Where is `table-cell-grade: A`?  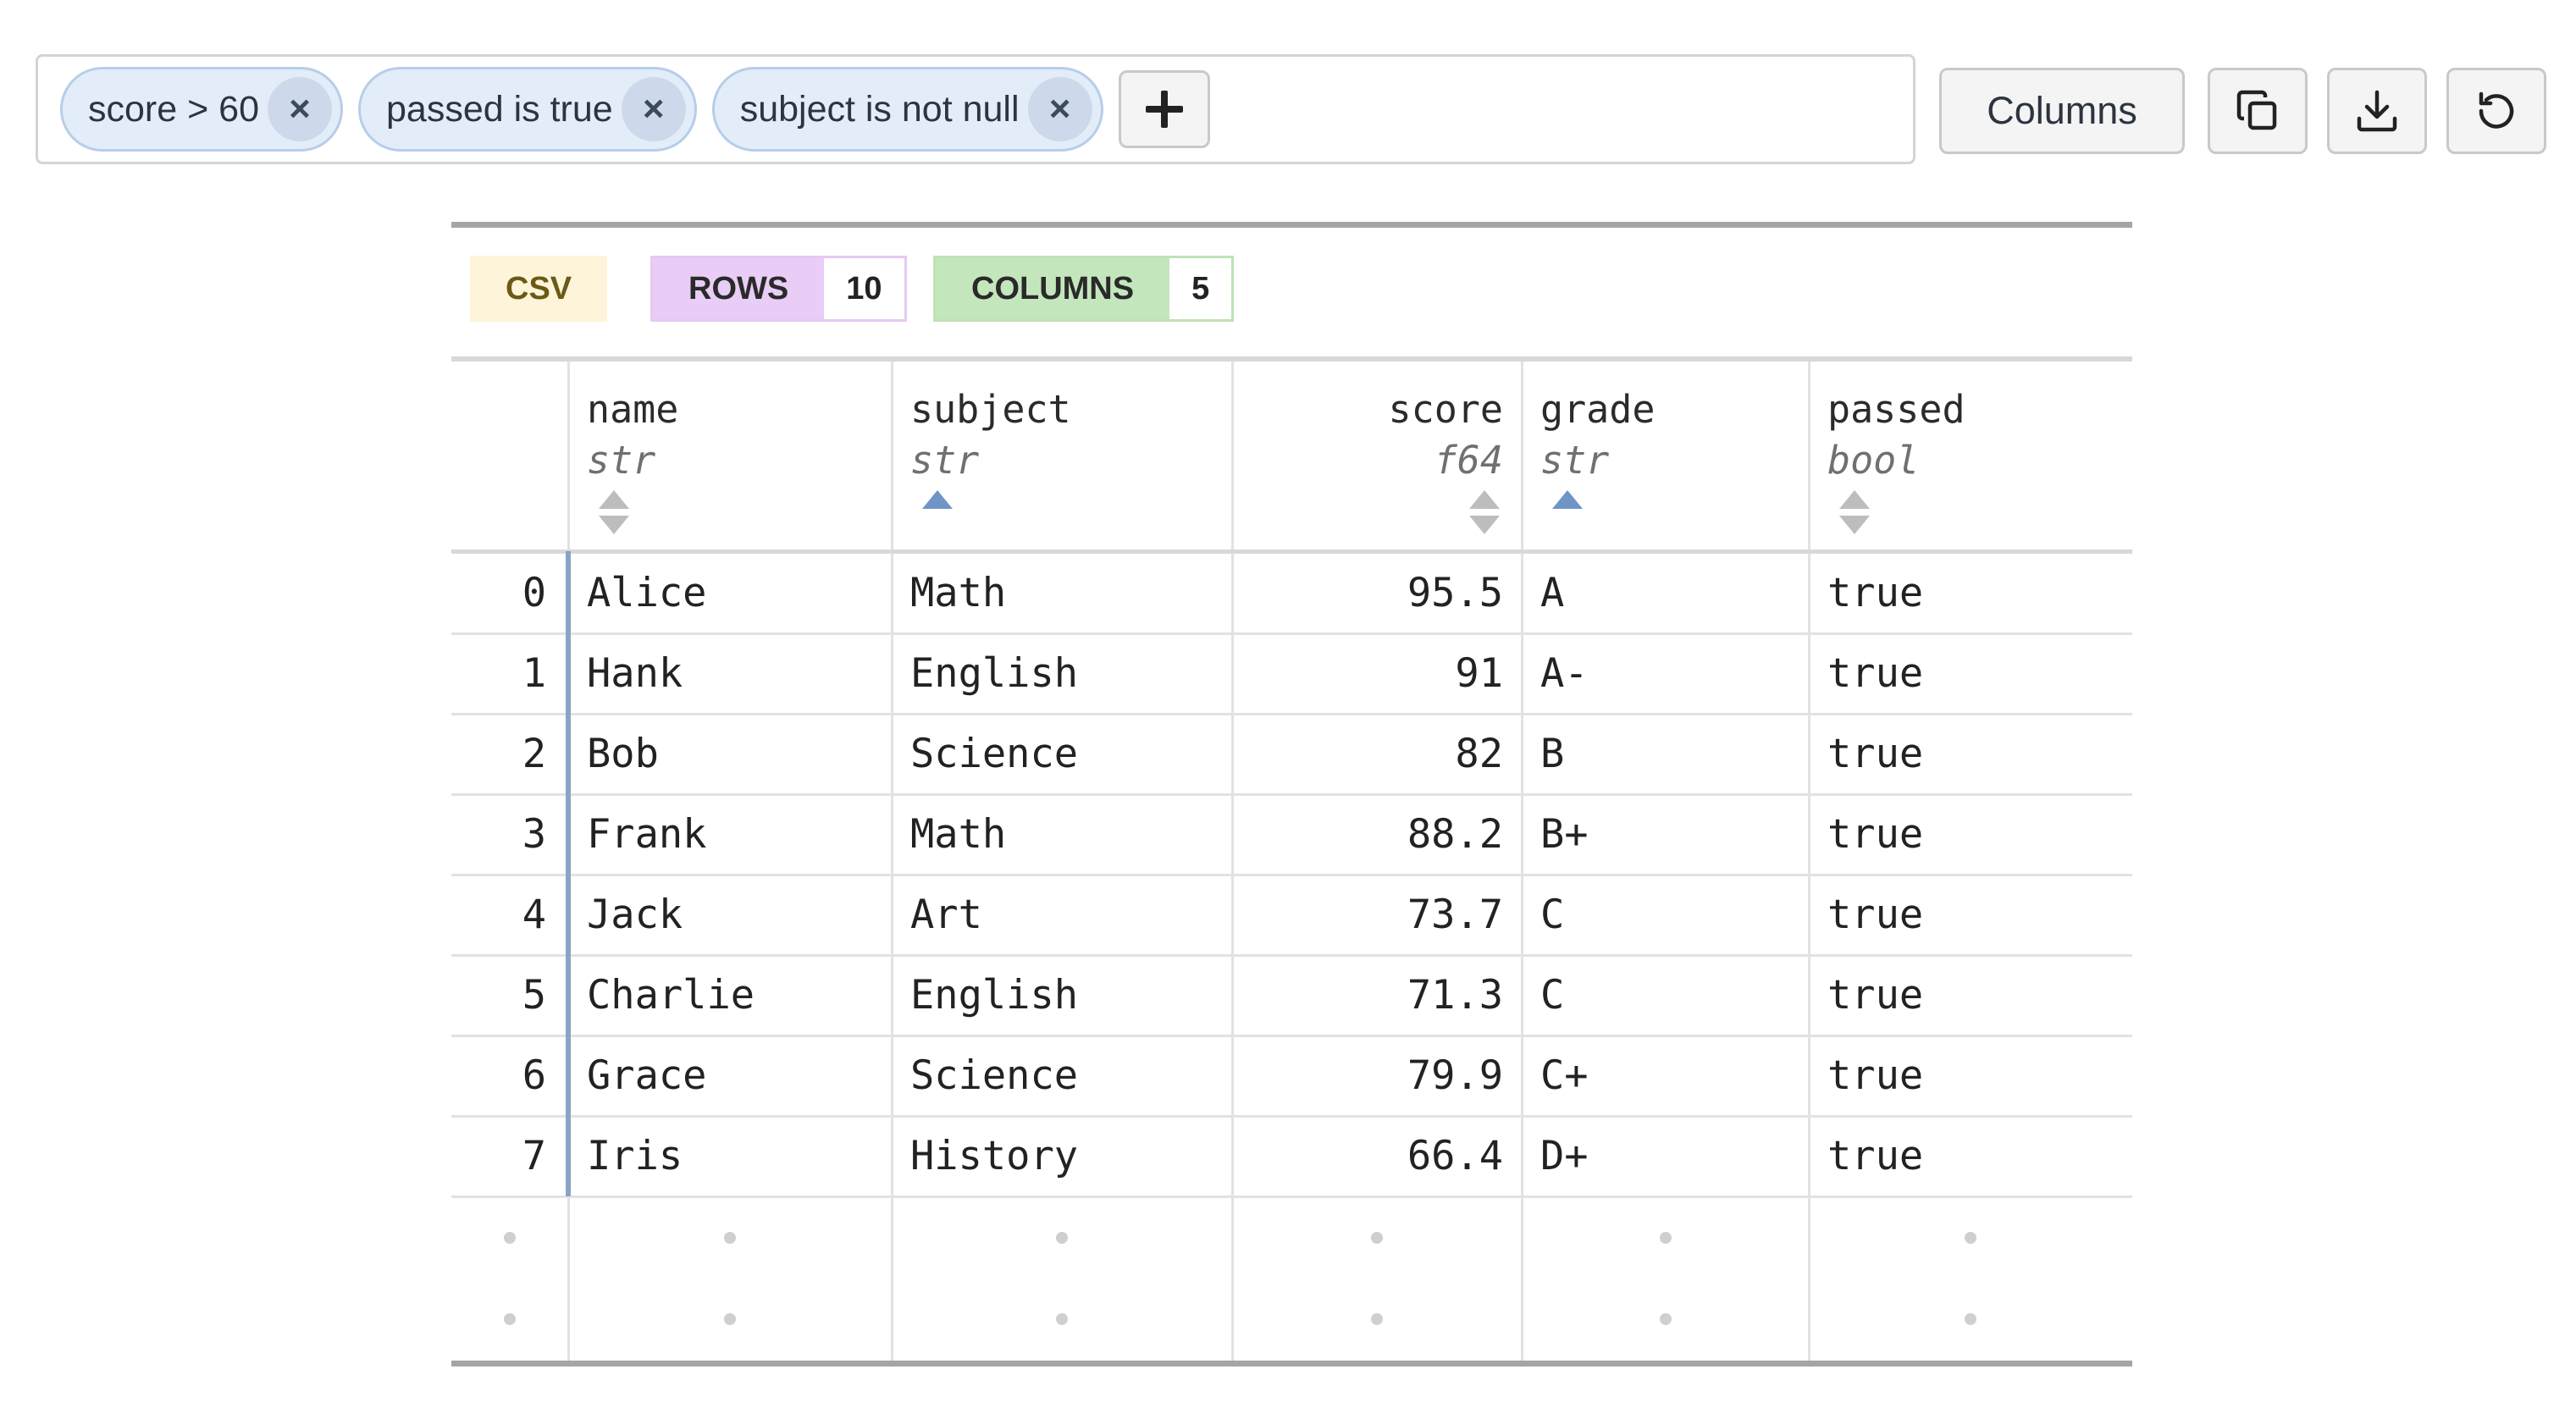 table-cell-grade: A is located at coordinates (1552, 593).